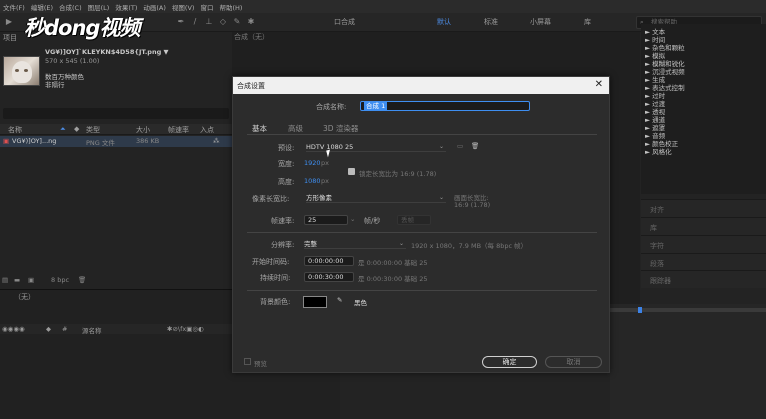  What do you see at coordinates (491, 22) in the screenshot?
I see `workspace-tab-standard: 标准` at bounding box center [491, 22].